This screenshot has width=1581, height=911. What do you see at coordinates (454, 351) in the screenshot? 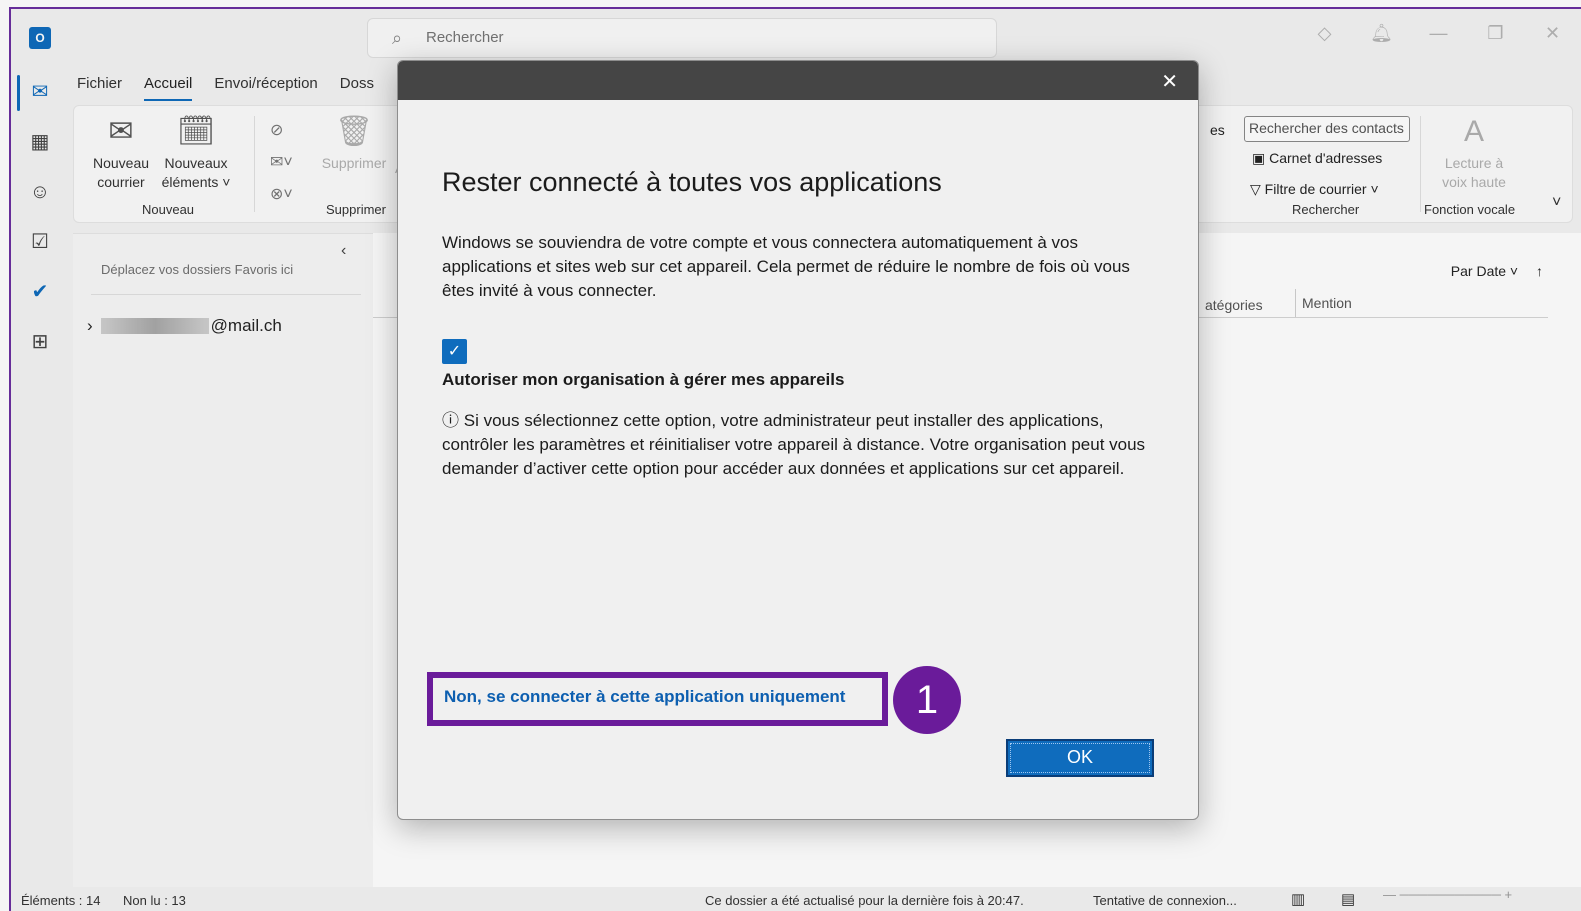
I see `manage-devices-checkbox: ✓` at bounding box center [454, 351].